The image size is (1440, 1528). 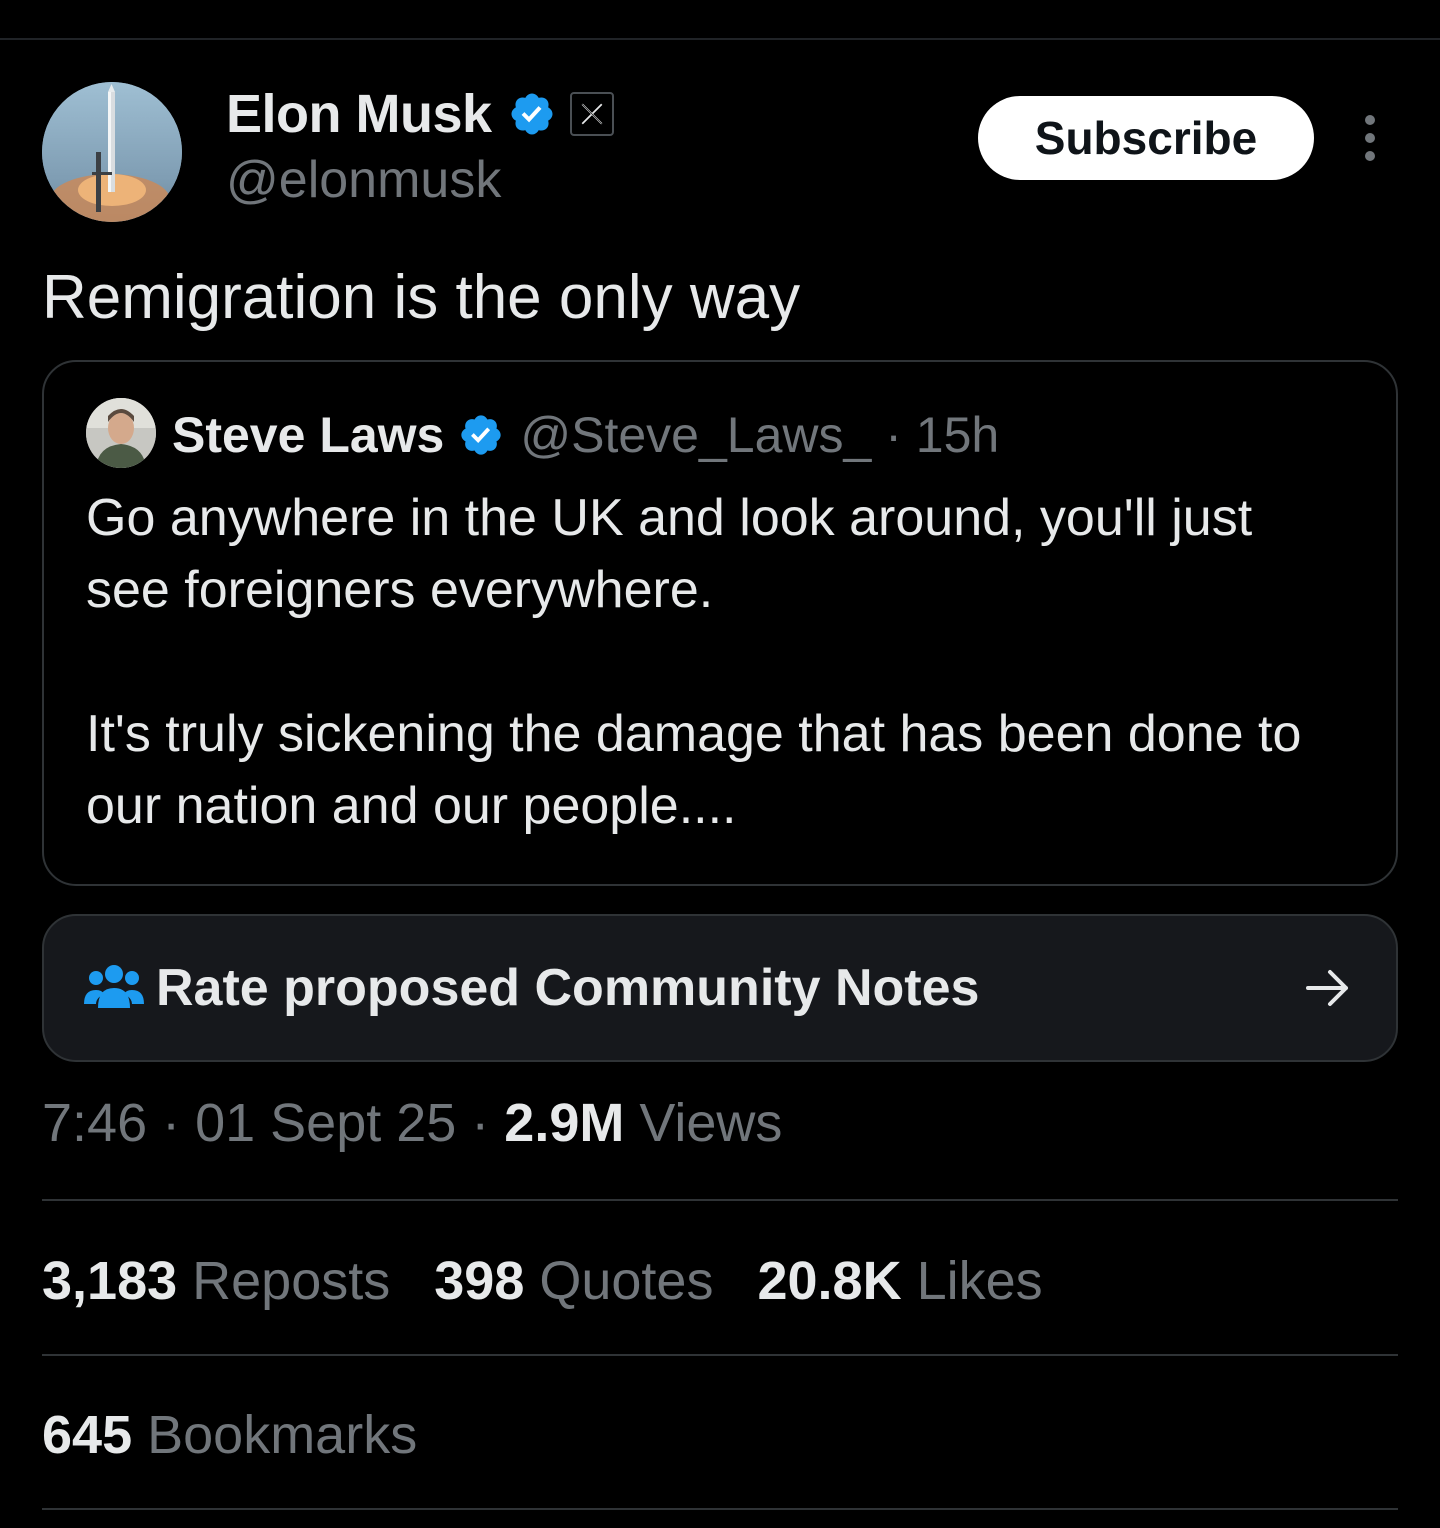 What do you see at coordinates (1146, 138) in the screenshot?
I see `subscribe-button: Subscribe` at bounding box center [1146, 138].